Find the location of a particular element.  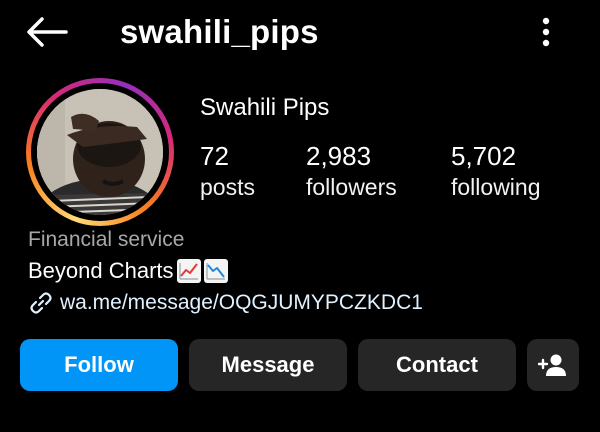

posts-stat: 72 posts is located at coordinates (227, 171).